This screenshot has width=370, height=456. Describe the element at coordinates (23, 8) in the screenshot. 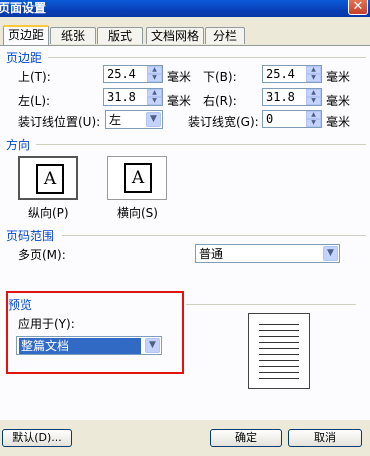

I see `window-title: 页面设置` at that location.